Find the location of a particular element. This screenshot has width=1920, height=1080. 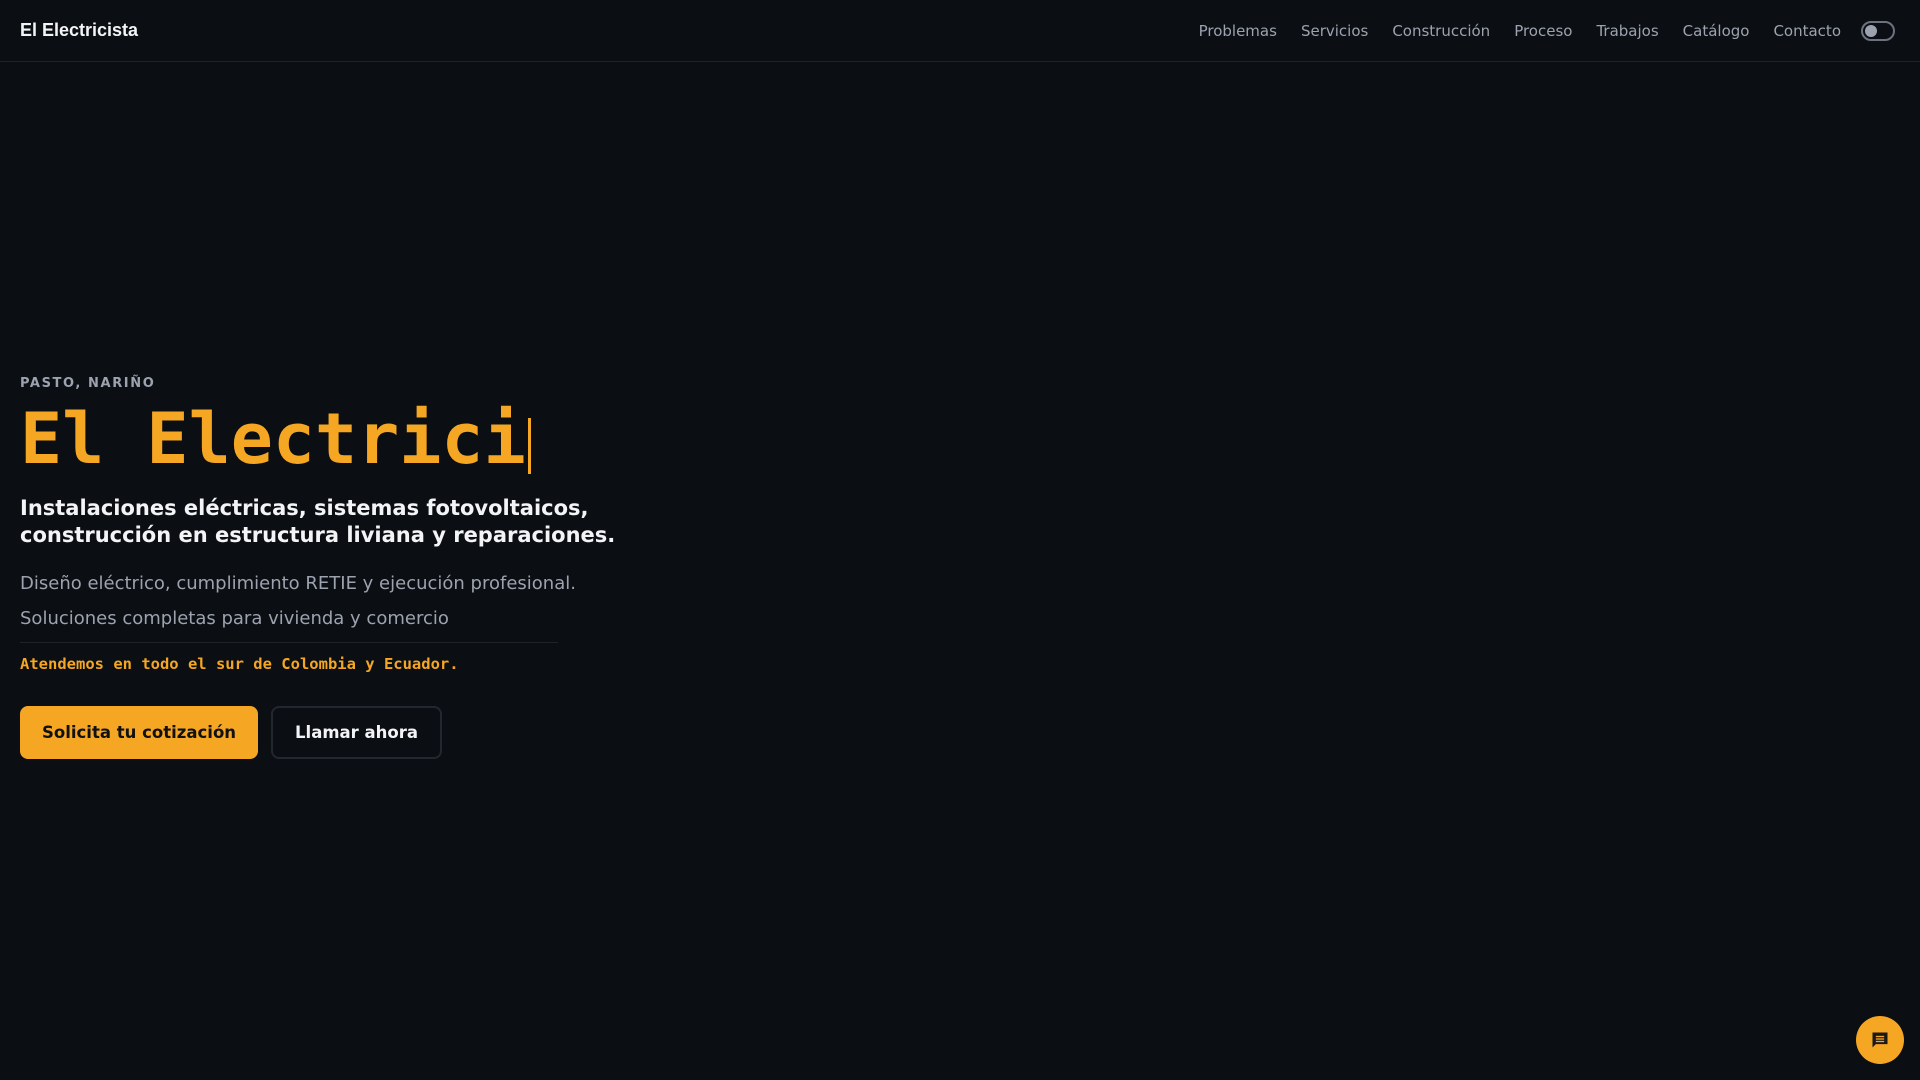

typing-caret is located at coordinates (529, 446).